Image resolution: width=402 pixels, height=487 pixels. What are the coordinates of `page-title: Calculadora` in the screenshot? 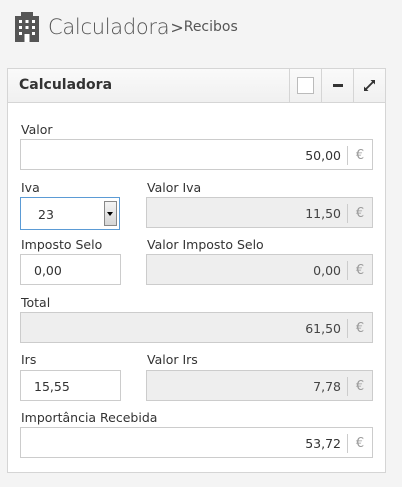 It's located at (109, 27).